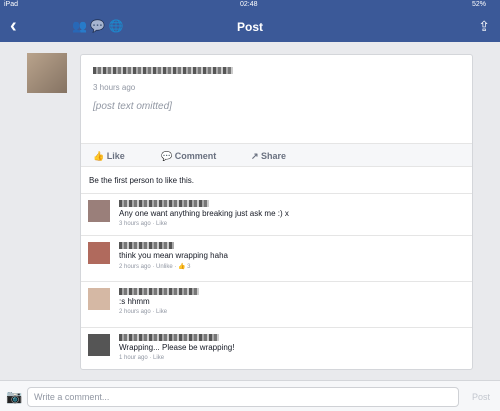  Describe the element at coordinates (484, 26) in the screenshot. I see `share-icon: ⇪` at that location.